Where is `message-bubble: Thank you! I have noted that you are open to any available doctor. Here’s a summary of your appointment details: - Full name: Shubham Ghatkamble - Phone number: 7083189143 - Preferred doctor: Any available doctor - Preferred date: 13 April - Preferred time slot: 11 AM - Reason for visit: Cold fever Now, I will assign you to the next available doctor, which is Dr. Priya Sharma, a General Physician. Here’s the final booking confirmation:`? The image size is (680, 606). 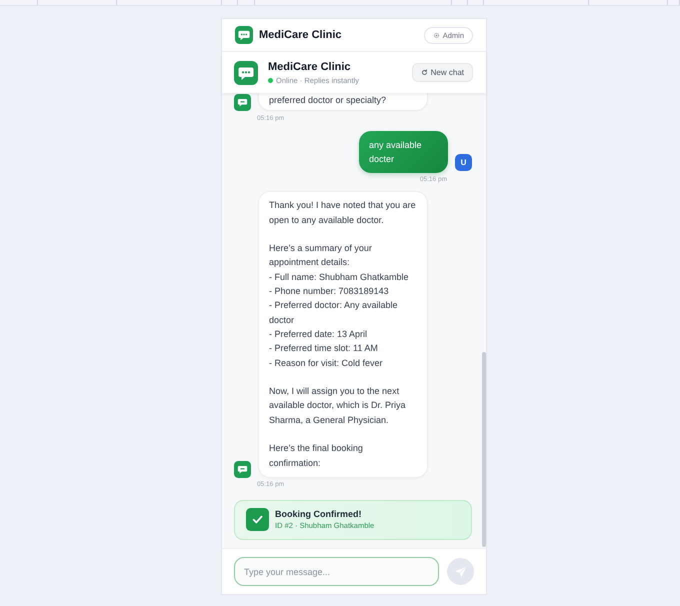
message-bubble: Thank you! I have noted that you are open to any available doctor. Here’s a summary of your appointment details: - Full name: Shubham Ghatkamble - Phone number: 7083189143 - Preferred doctor: Any available doctor - Preferred date: 13 April - Preferred time slot: 11 AM - Reason for visit: Cold fever Now, I will assign you to the next available doctor, which is Dr. Priya Sharma, a General Physician. Here’s the final booking confirmation: is located at coordinates (343, 334).